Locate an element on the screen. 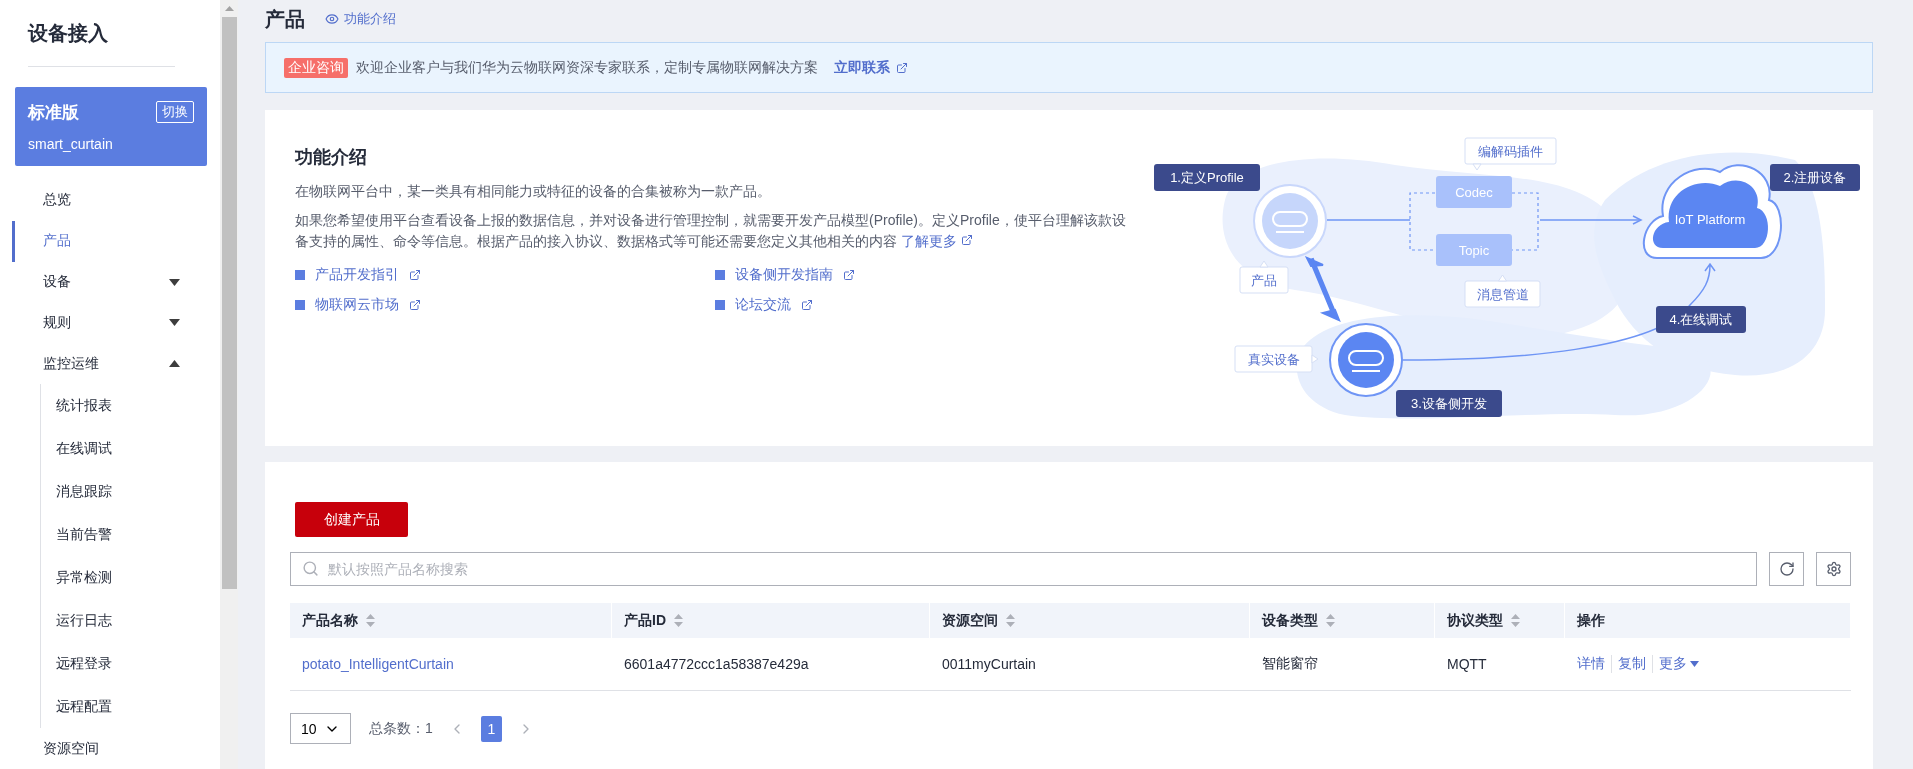 Image resolution: width=1913 pixels, height=769 pixels. column-header: 操作 is located at coordinates (1591, 620).